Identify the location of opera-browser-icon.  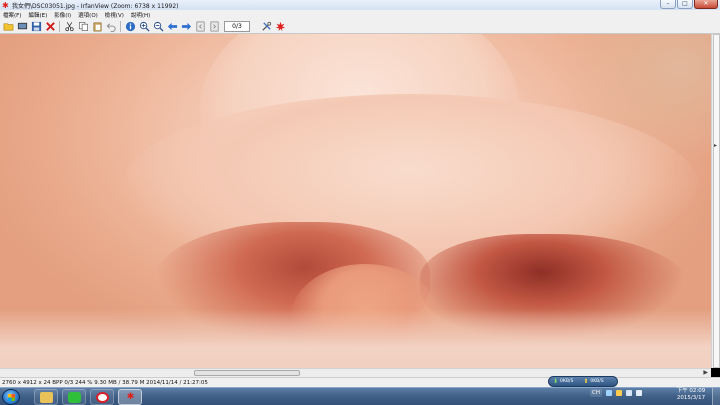
(102, 397).